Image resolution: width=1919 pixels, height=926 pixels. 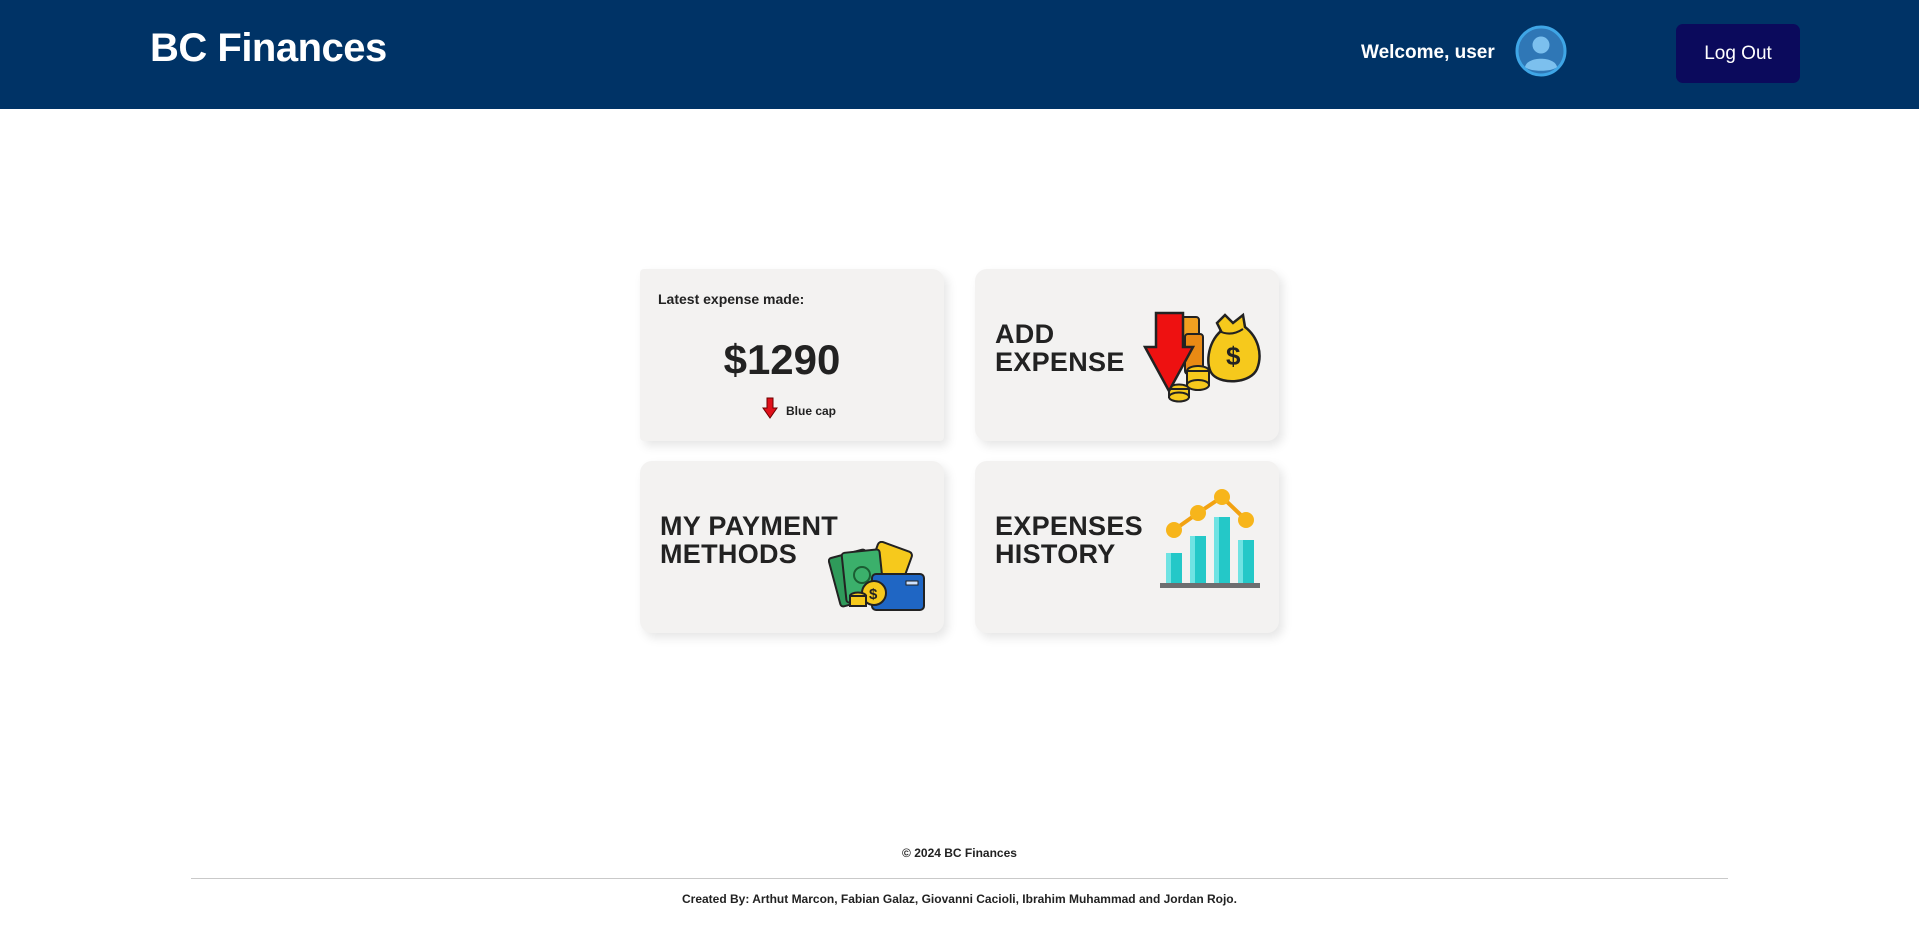 What do you see at coordinates (1541, 51) in the screenshot?
I see `user-avatar-icon` at bounding box center [1541, 51].